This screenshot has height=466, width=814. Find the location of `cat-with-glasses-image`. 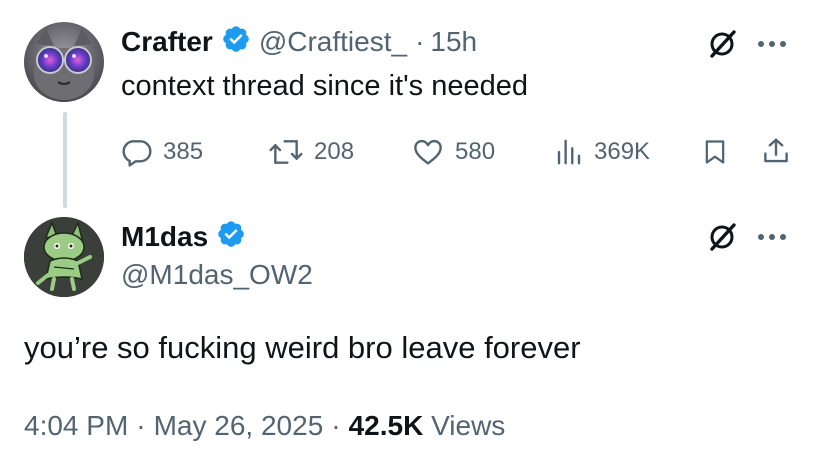

cat-with-glasses-image is located at coordinates (64, 62).